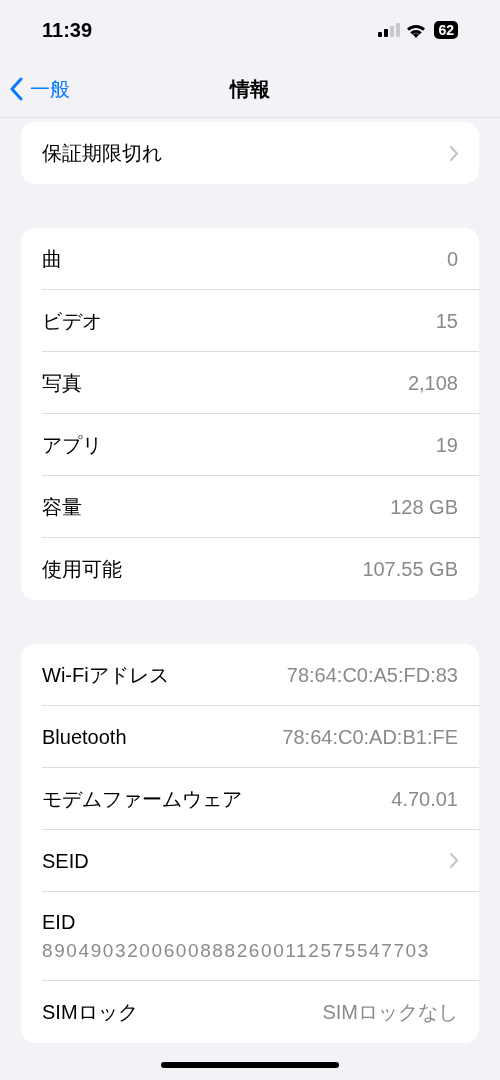 The image size is (500, 1080). I want to click on row-label: モデムファームウェア, so click(142, 799).